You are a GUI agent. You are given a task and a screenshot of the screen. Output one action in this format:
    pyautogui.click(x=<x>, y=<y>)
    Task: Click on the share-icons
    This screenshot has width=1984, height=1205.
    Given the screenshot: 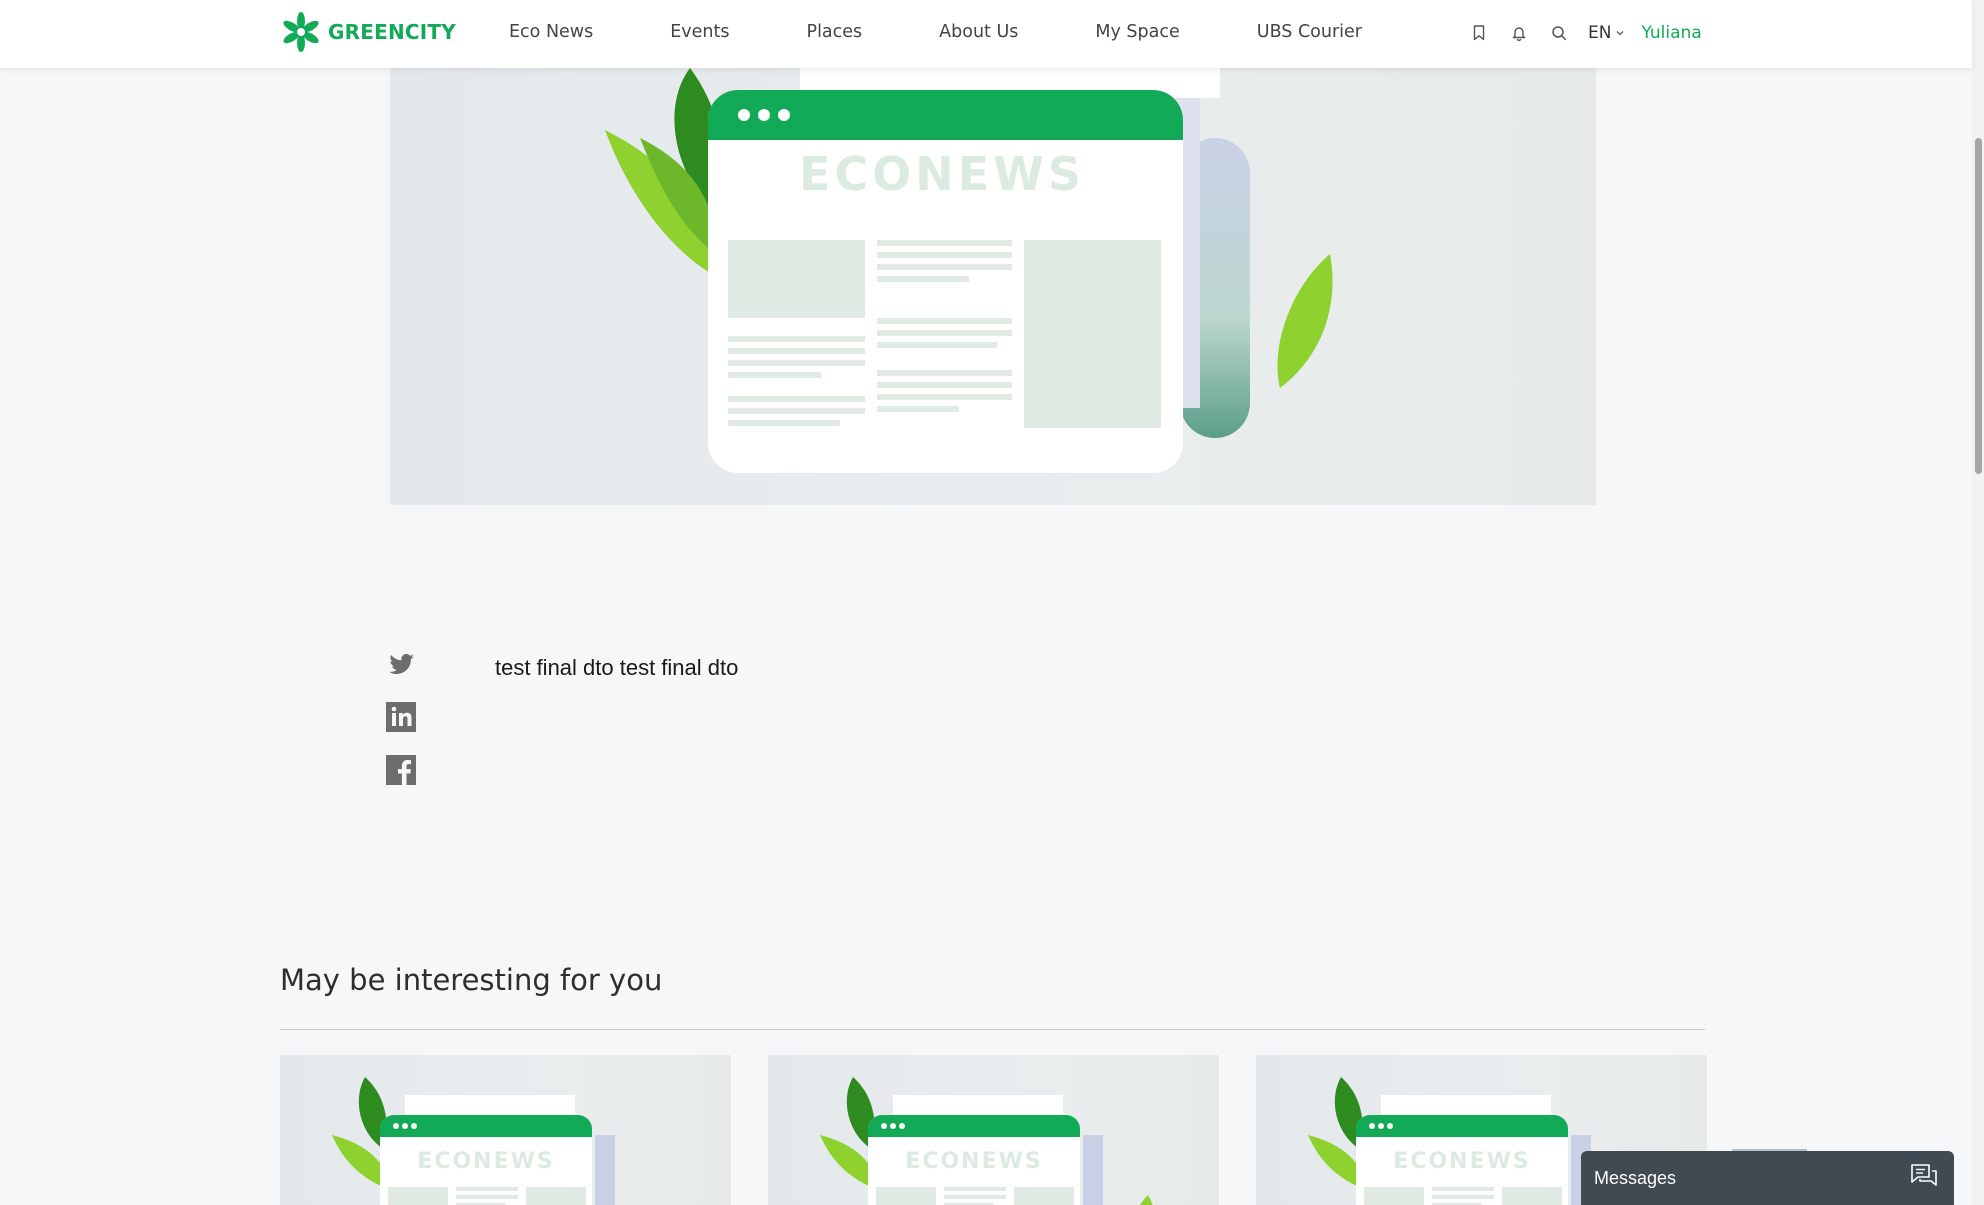 What is the action you would take?
    pyautogui.click(x=401, y=727)
    